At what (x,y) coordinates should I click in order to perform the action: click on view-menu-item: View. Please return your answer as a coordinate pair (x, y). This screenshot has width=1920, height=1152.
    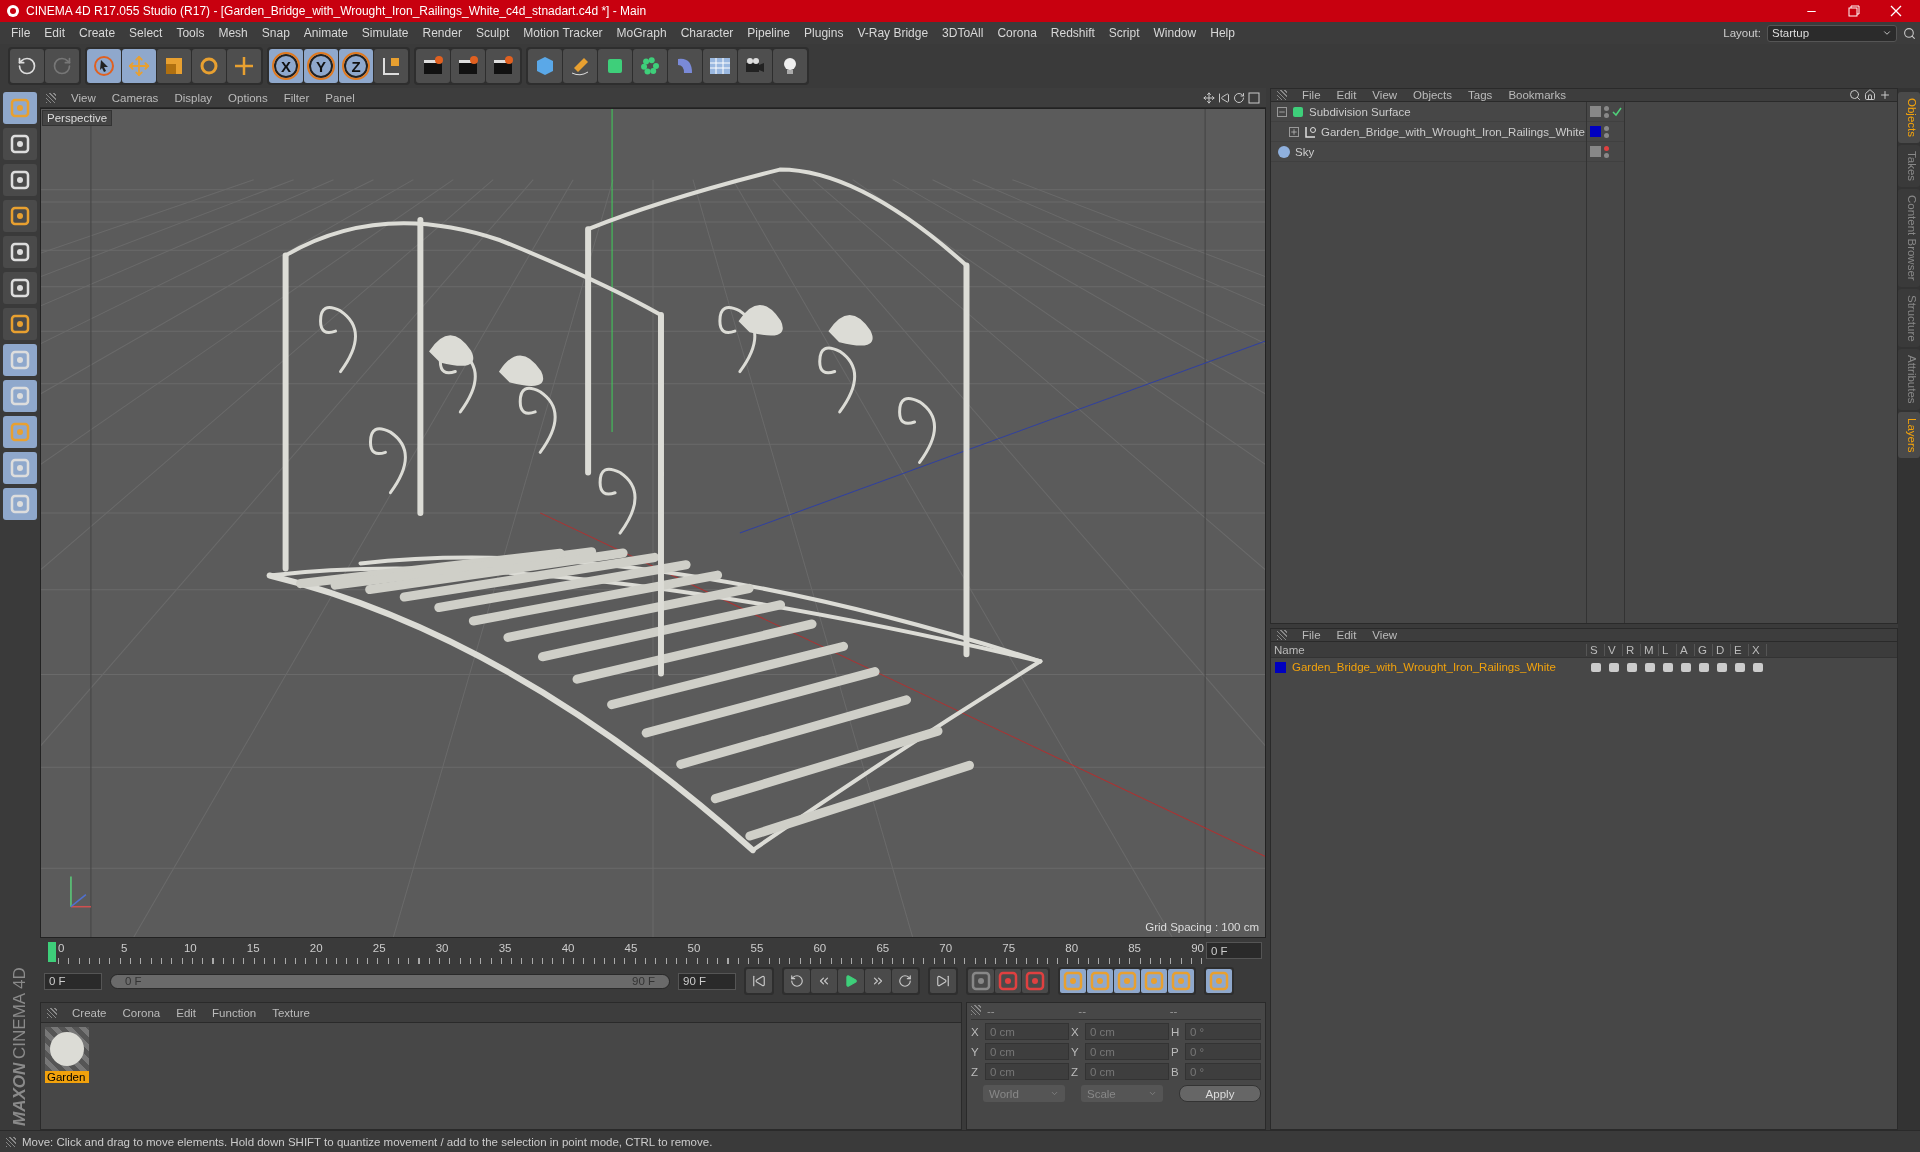
    Looking at the image, I should click on (83, 97).